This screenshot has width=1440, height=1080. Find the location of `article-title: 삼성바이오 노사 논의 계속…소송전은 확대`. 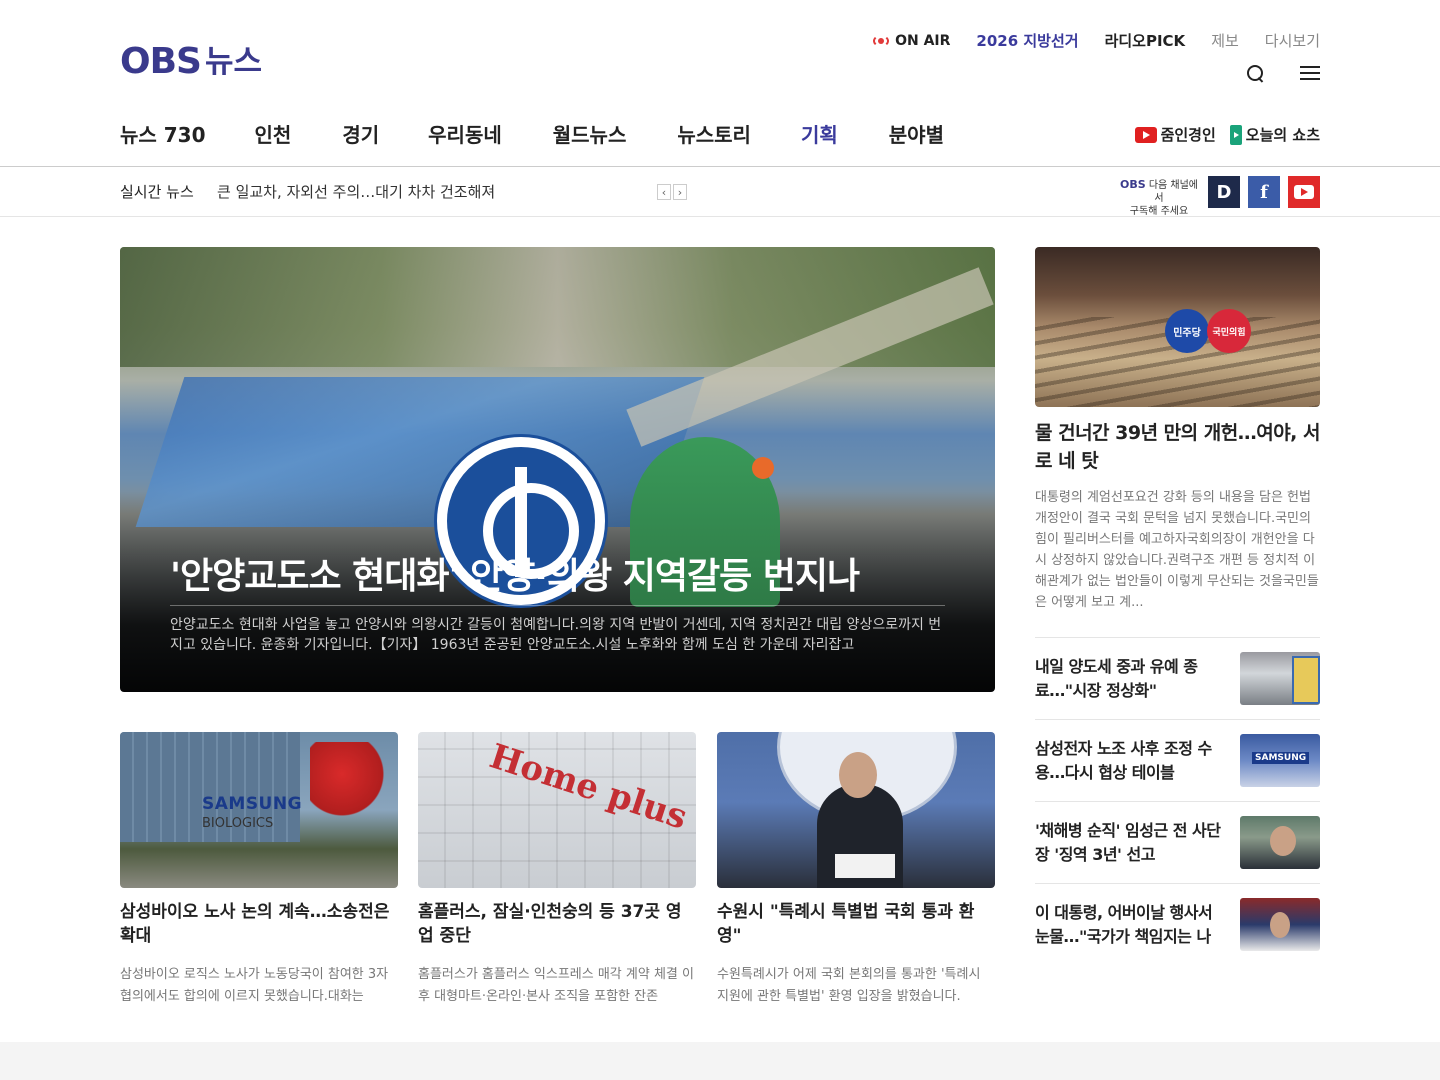

article-title: 삼성바이오 노사 논의 계속…소송전은 확대 is located at coordinates (255, 924).